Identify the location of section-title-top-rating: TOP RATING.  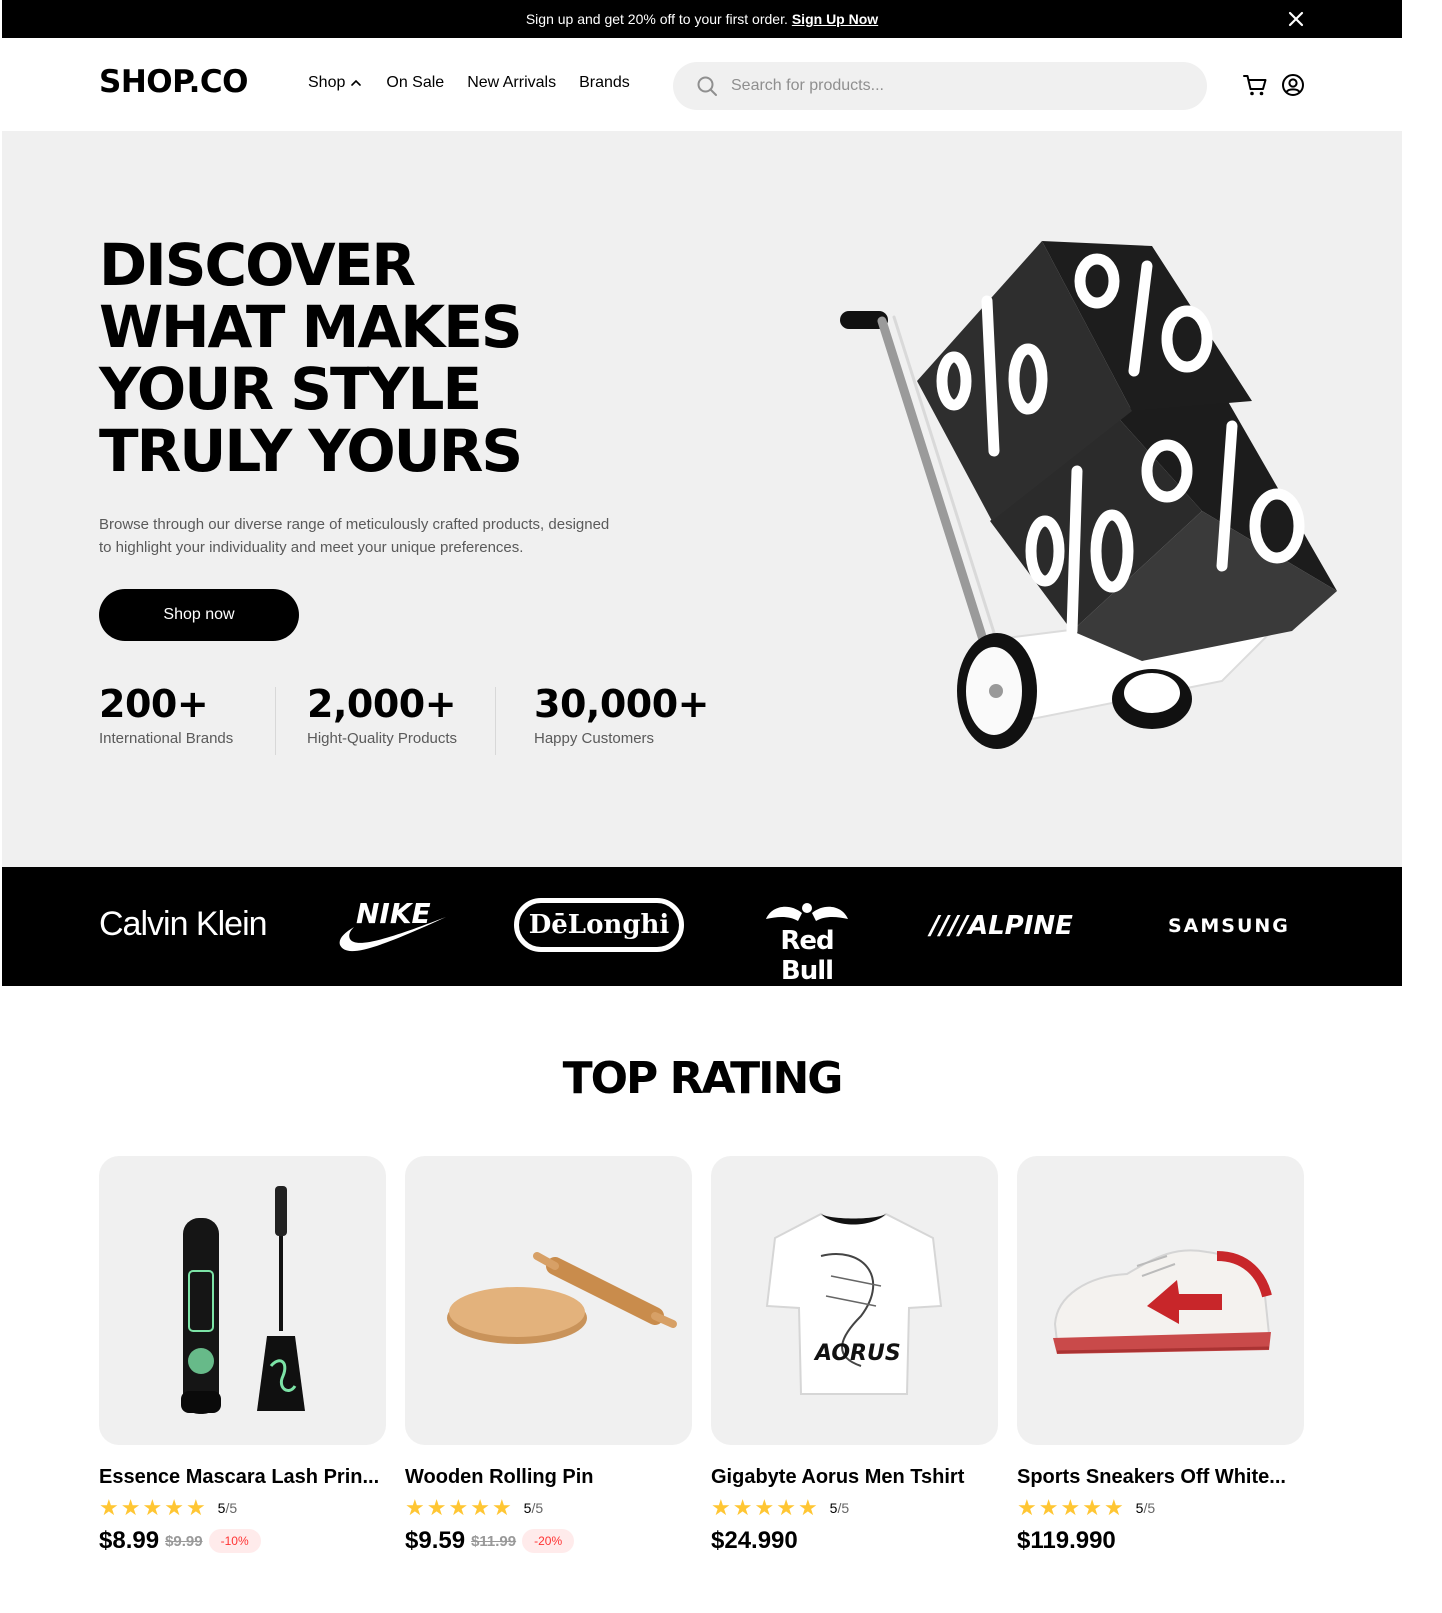
(703, 1078).